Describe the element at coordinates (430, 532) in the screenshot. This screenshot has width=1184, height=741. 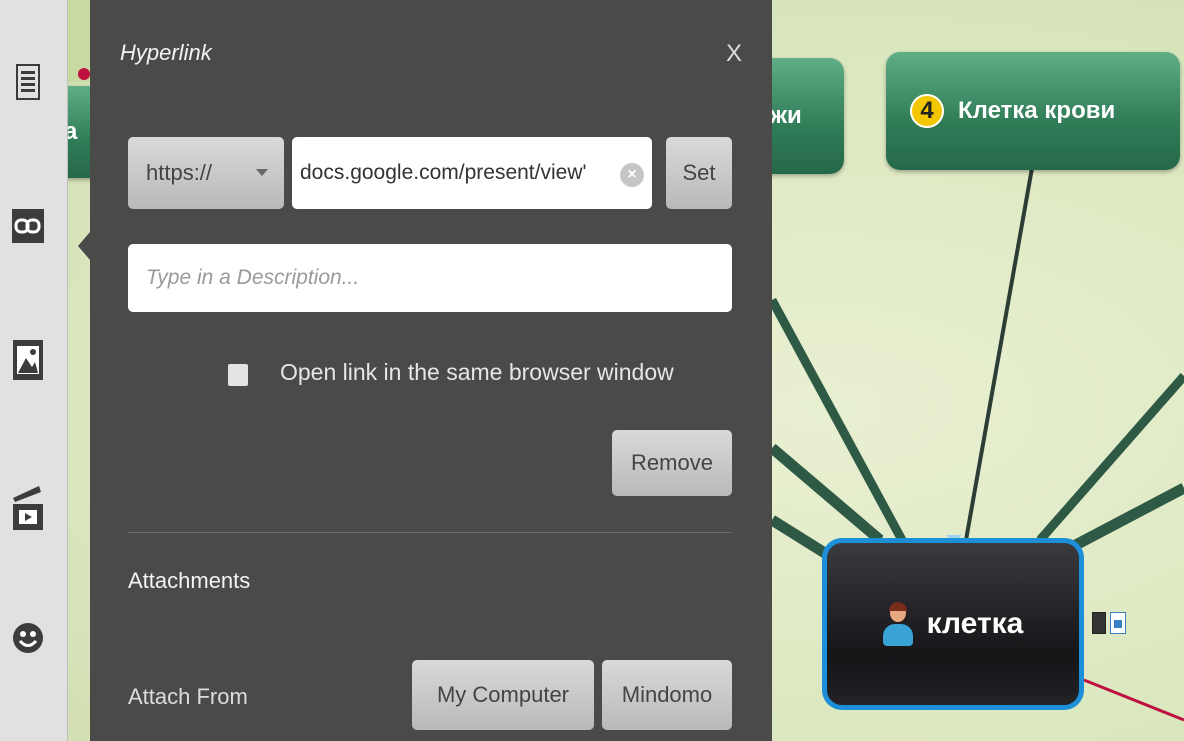
I see `section-divider` at that location.